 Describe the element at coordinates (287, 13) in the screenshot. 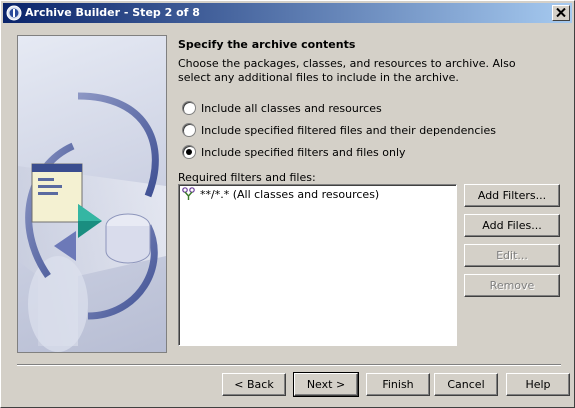

I see `title-bar: Archive Builder - Step 2 of 8` at that location.